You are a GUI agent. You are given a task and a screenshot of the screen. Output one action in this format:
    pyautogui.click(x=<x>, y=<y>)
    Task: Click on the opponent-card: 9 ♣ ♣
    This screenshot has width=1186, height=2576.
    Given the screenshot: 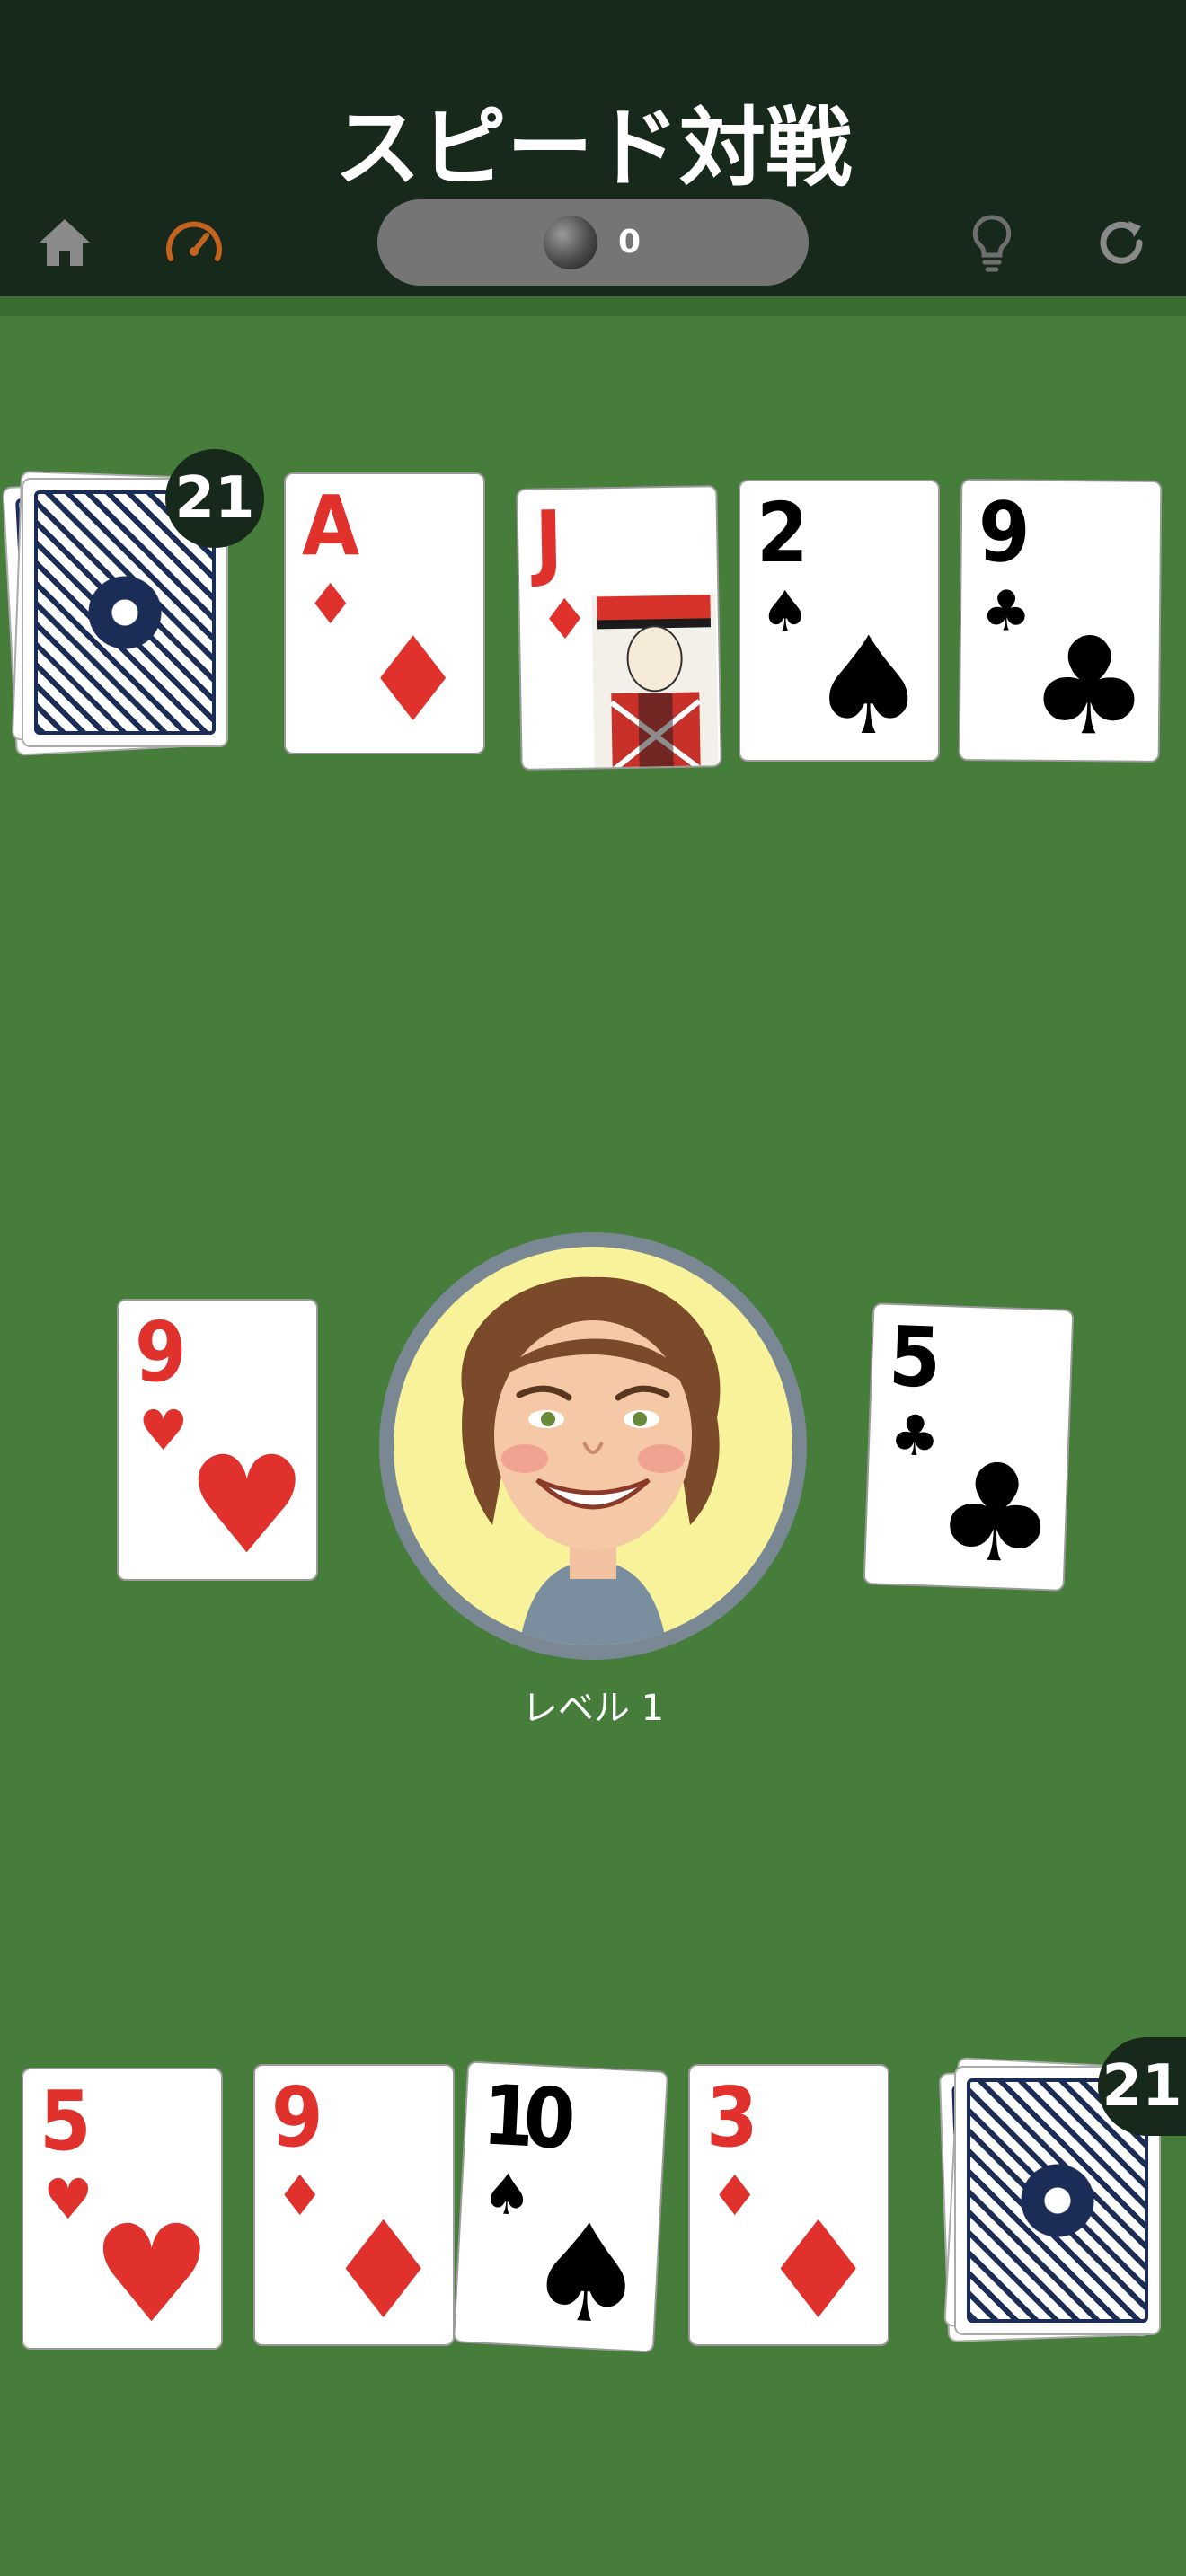 What is the action you would take?
    pyautogui.click(x=1060, y=621)
    